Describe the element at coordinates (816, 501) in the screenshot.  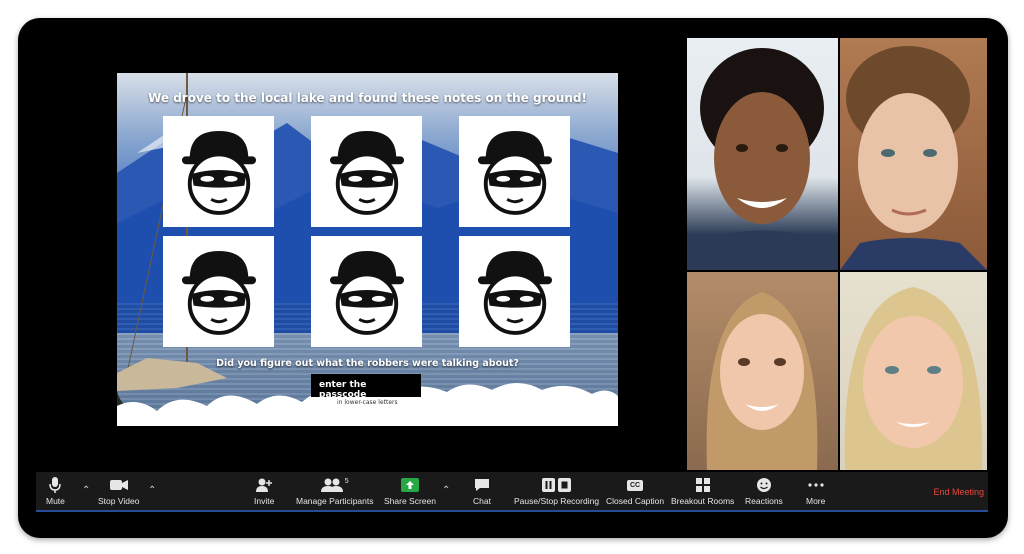
I see `more-label: More` at that location.